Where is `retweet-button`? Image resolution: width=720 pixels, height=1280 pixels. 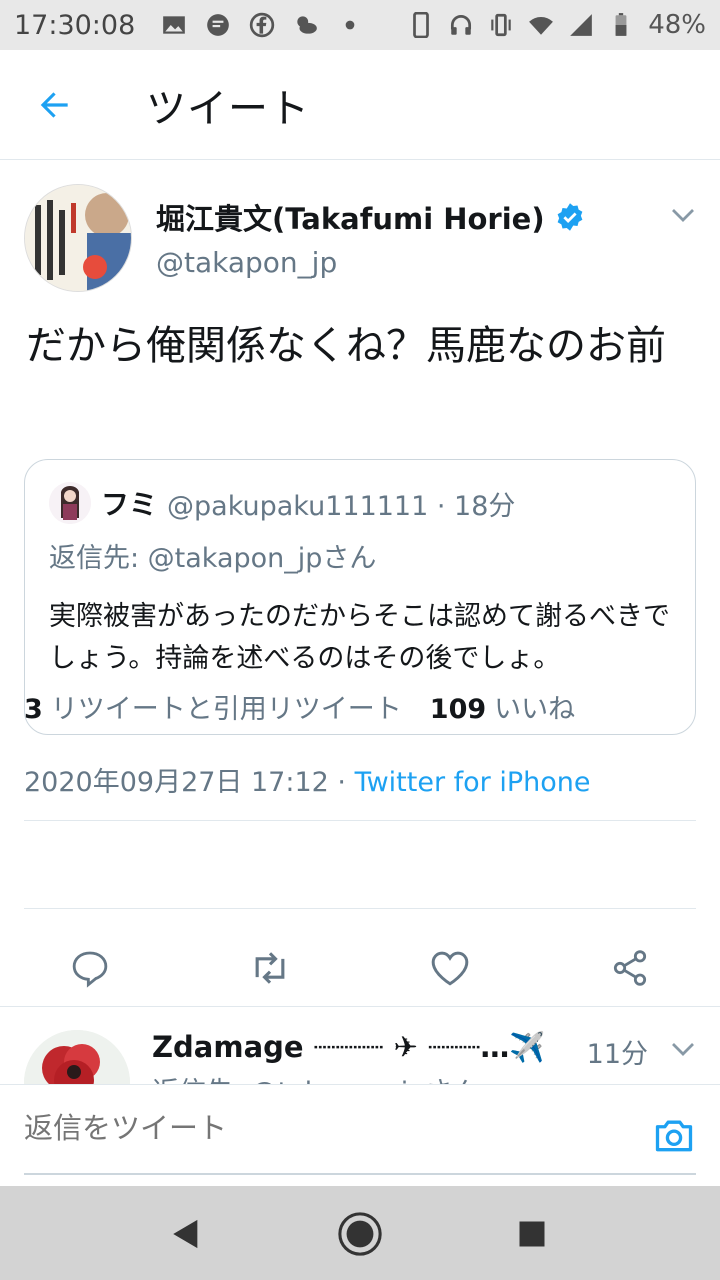 retweet-button is located at coordinates (270, 968).